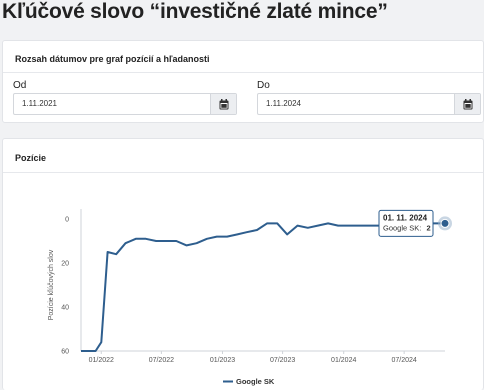  What do you see at coordinates (428, 227) in the screenshot?
I see `tooltip-value: 2` at bounding box center [428, 227].